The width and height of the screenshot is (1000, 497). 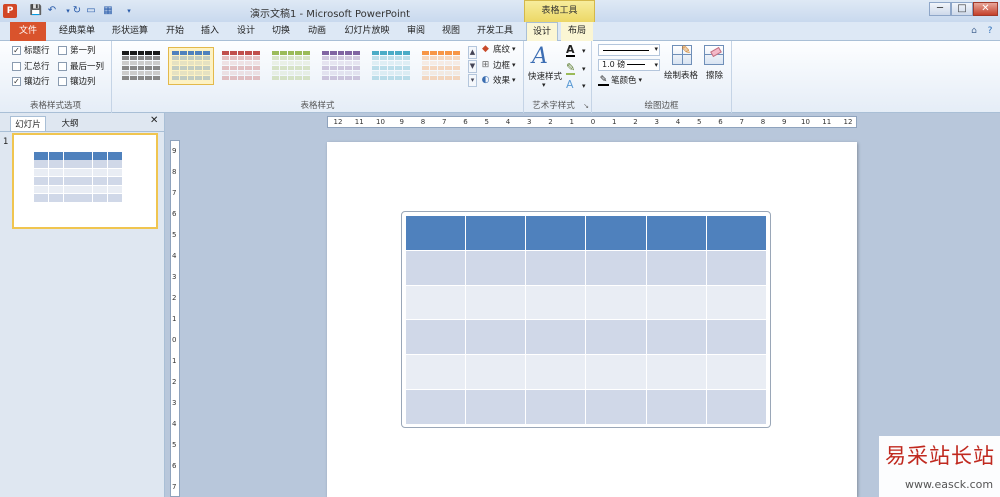 I want to click on text-fill-icon: A, so click(x=570, y=50).